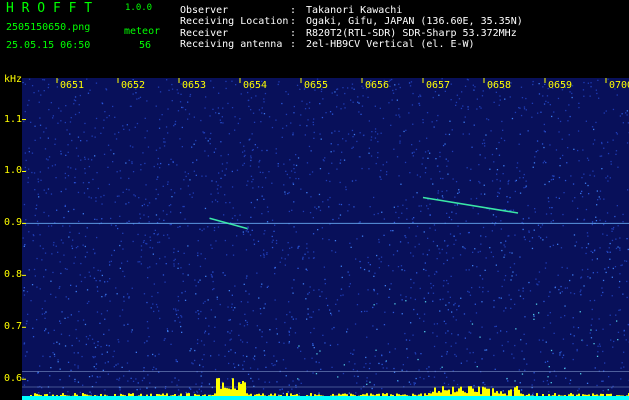  I want to click on info-value-location: Ogaki, Gifu, JAPAN (136.60E, 35.35N), so click(414, 21).